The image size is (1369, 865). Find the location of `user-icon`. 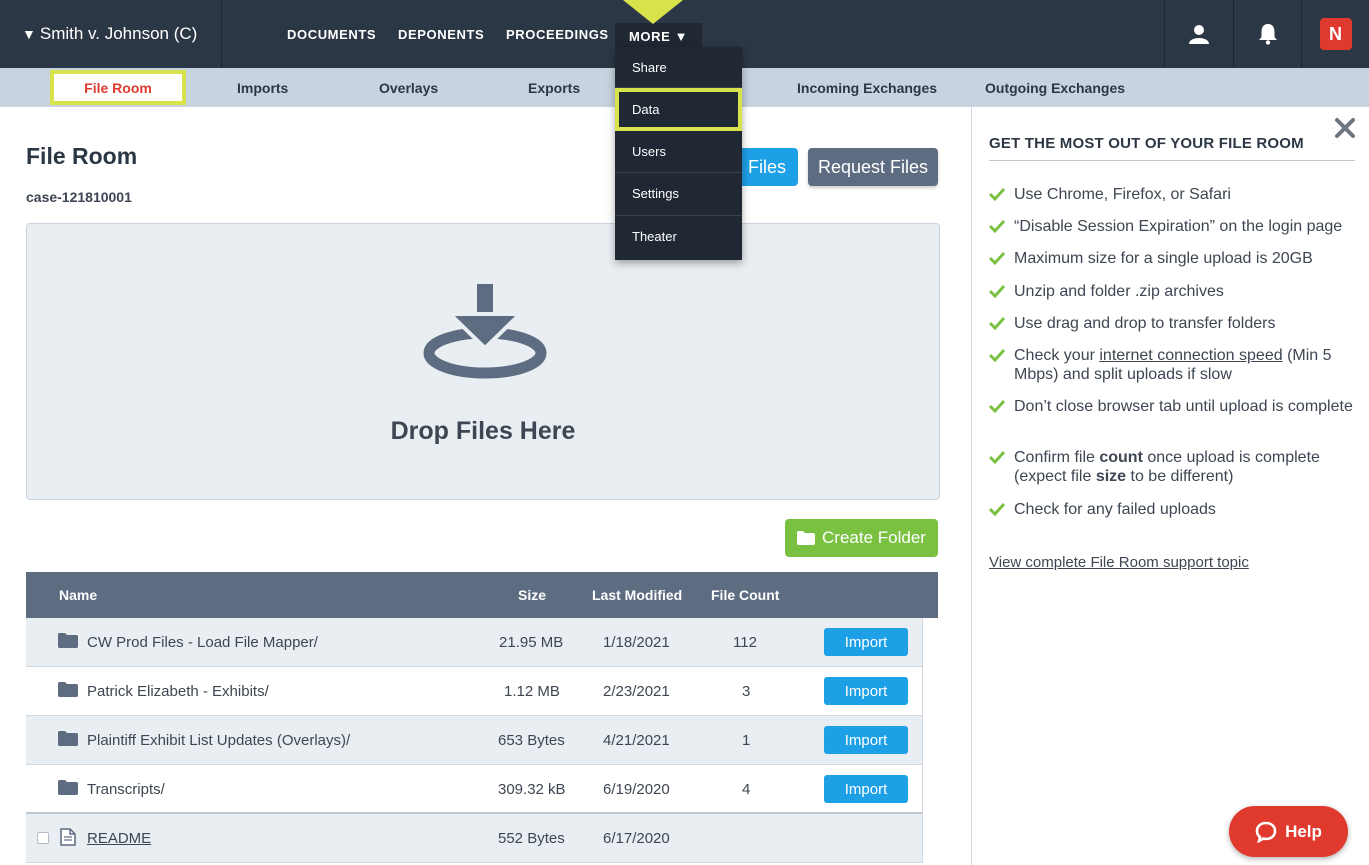

user-icon is located at coordinates (1198, 34).